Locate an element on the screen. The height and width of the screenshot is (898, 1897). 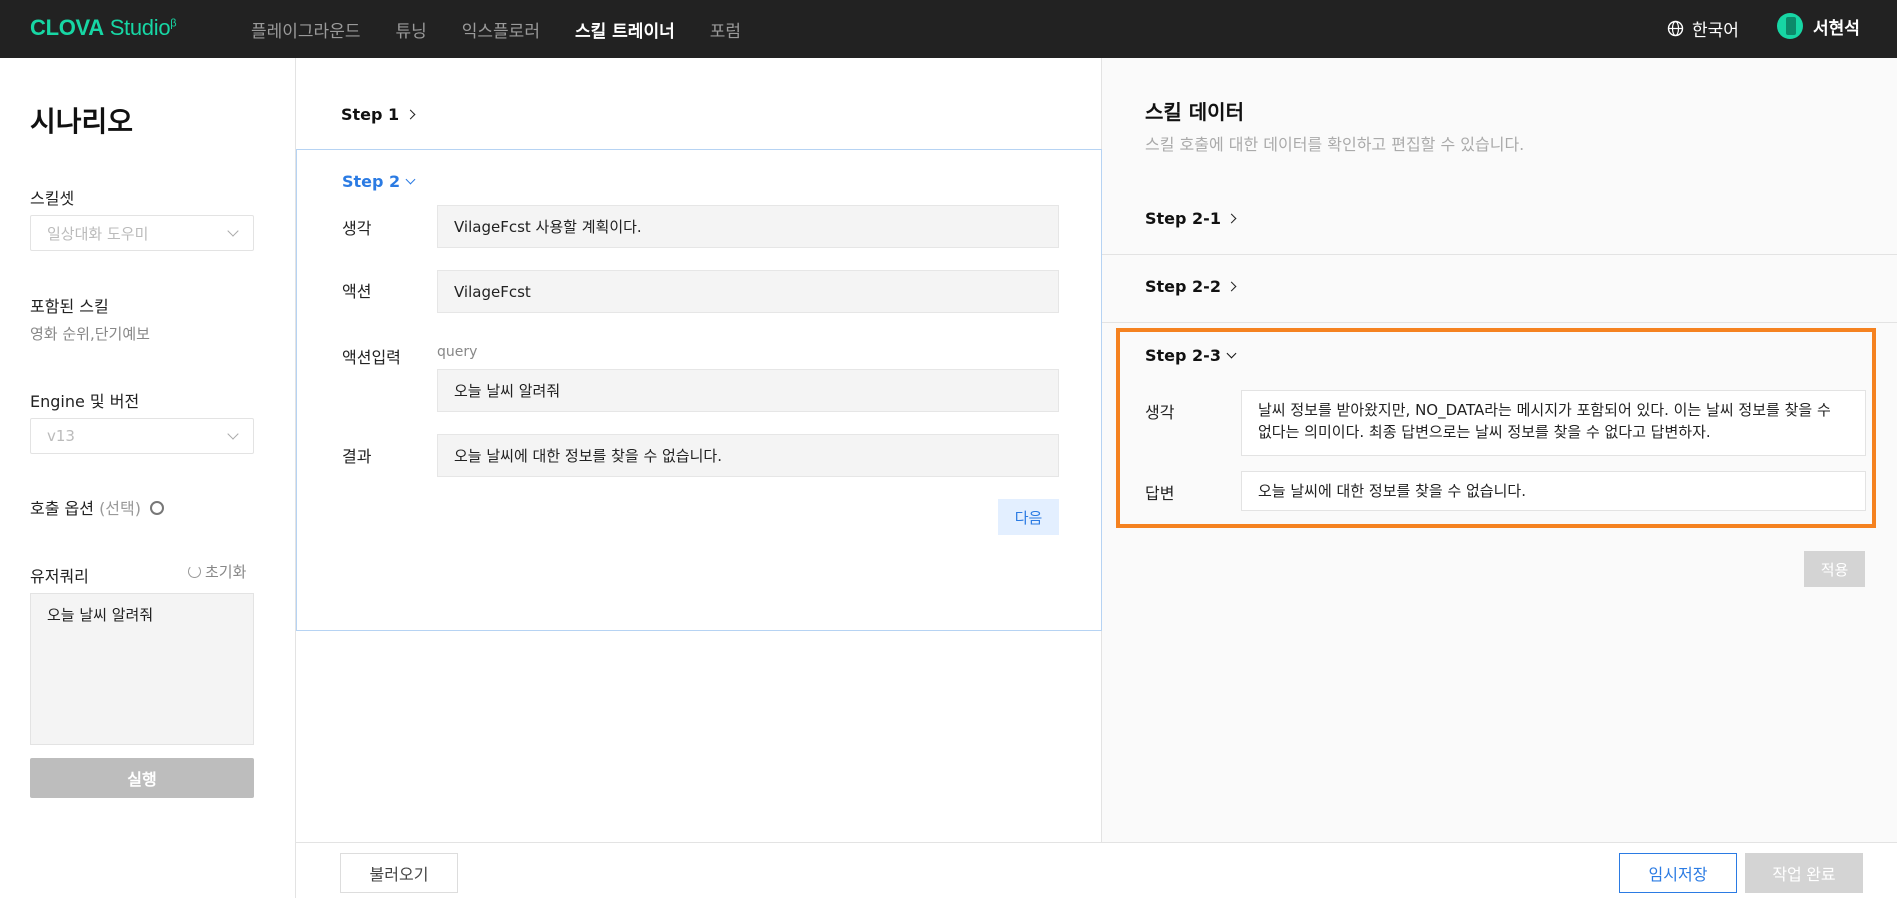
included-skills-label: 포함된 스킬 is located at coordinates (69, 306).